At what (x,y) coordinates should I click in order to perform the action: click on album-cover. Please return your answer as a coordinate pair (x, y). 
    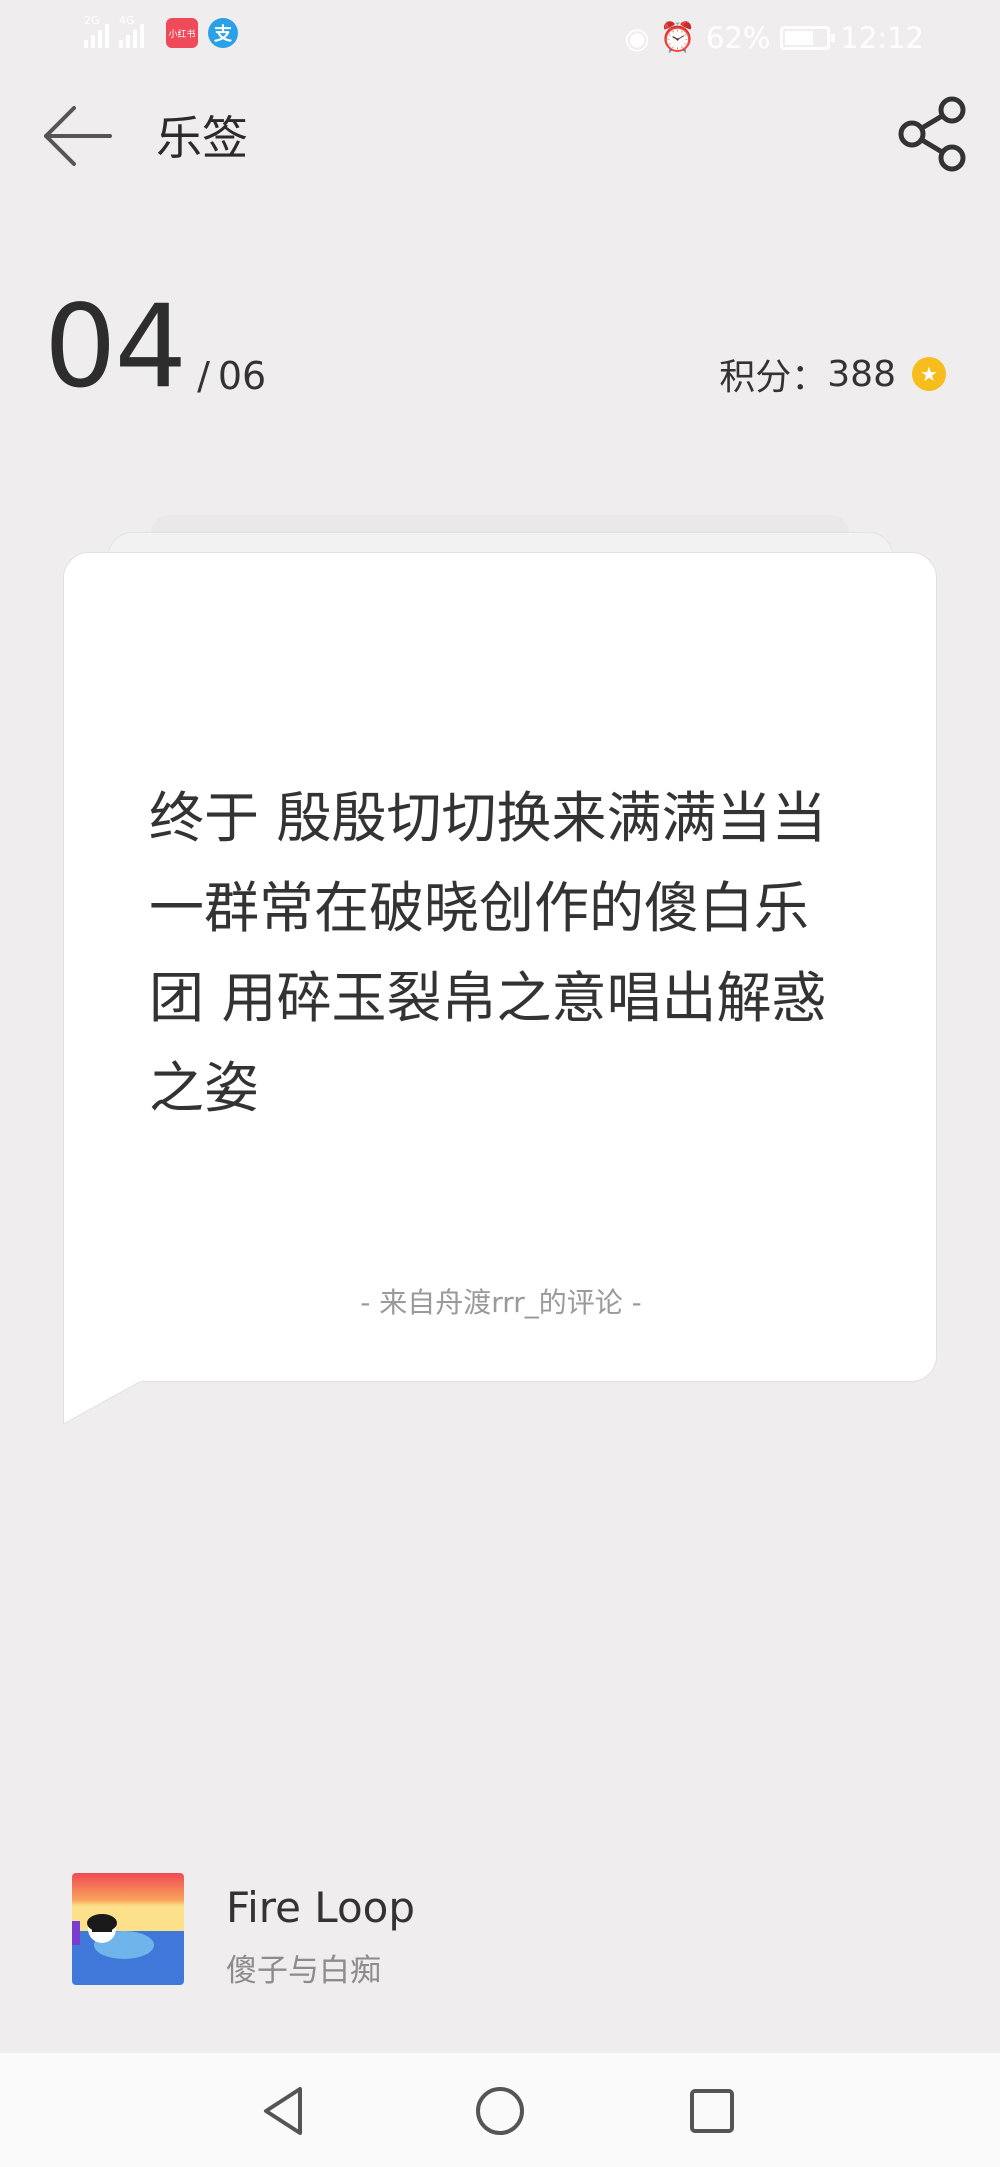
    Looking at the image, I should click on (128, 1929).